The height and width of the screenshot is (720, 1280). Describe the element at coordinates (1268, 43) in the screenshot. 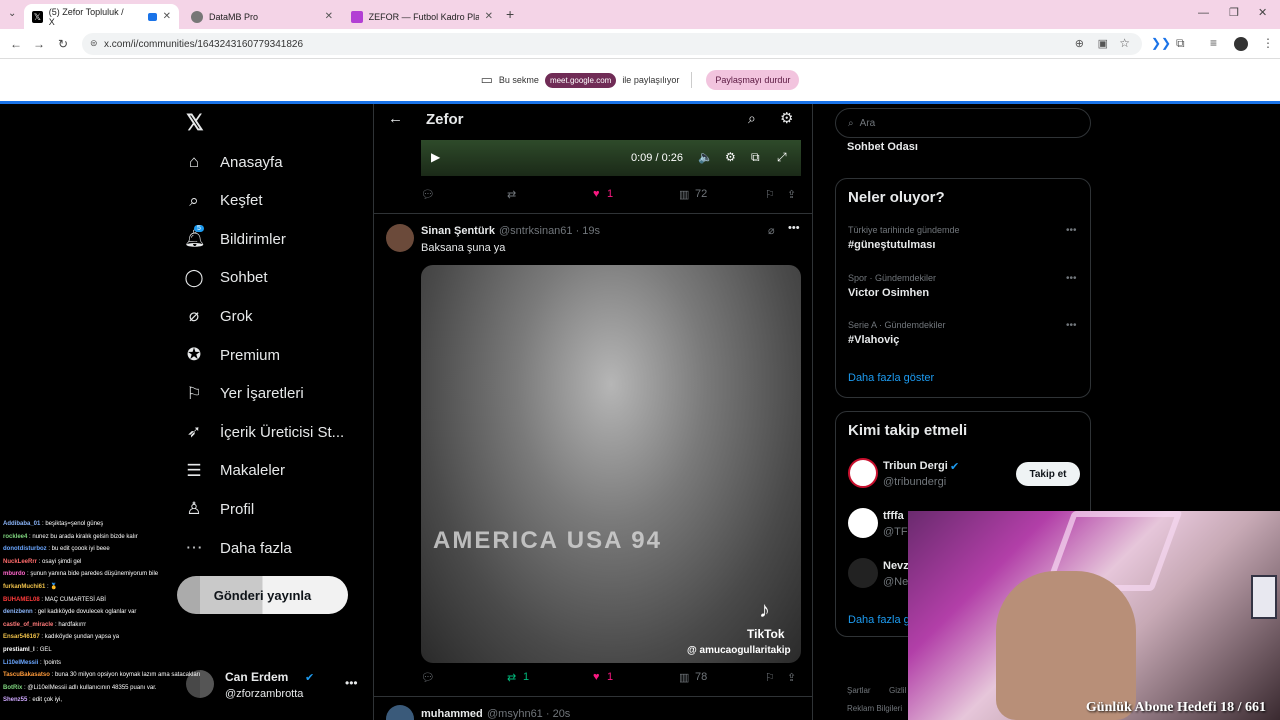

I see `browser-menu-icon: ⋮` at that location.